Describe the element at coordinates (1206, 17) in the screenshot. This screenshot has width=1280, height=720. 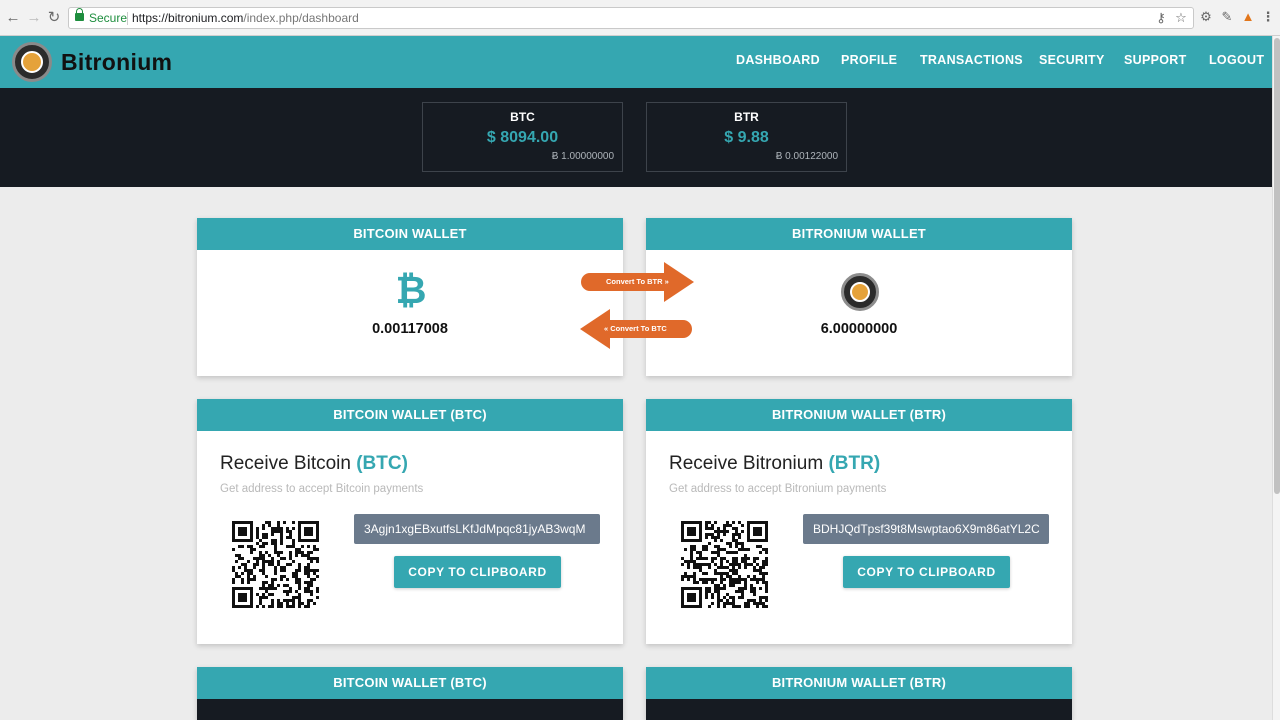
I see `extension-icon: ⚙` at that location.